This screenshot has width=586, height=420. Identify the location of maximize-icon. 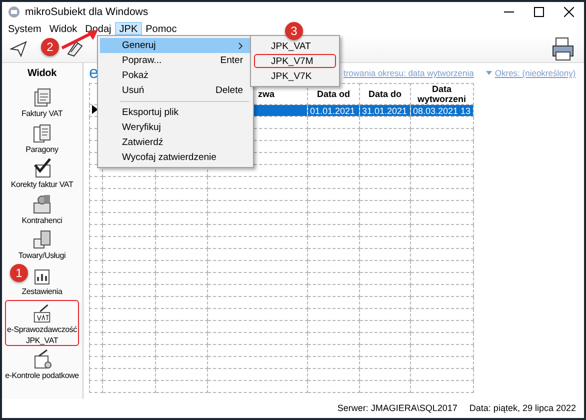
(539, 11).